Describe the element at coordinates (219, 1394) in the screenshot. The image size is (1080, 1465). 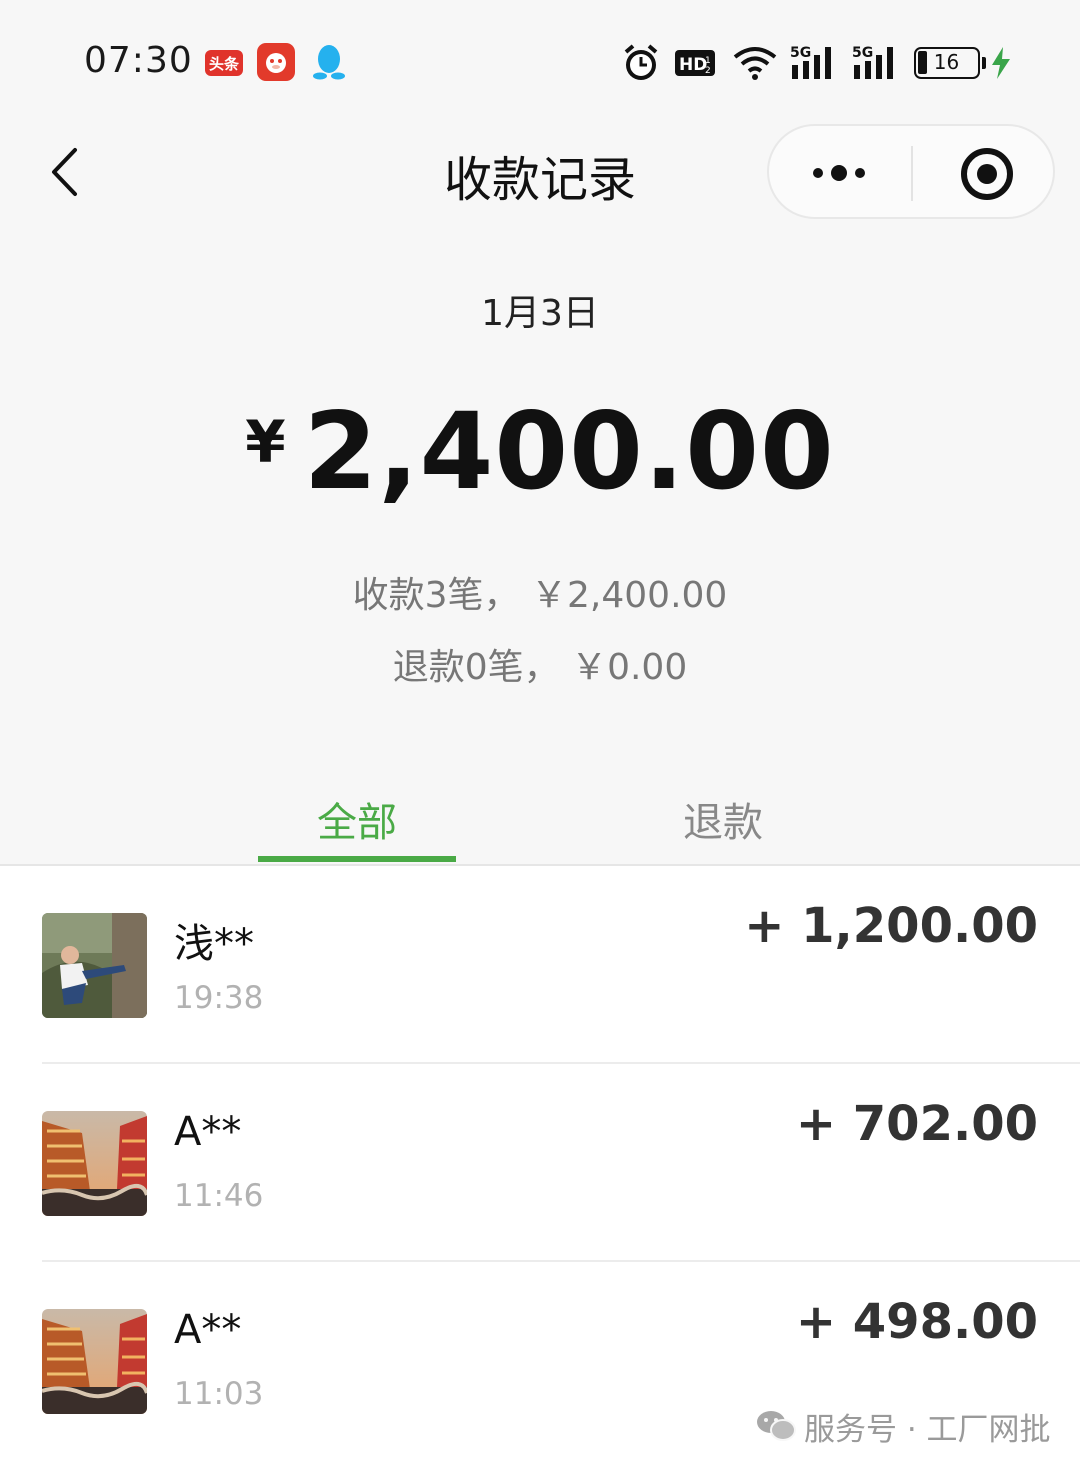
I see `payment-time: 11:03` at that location.